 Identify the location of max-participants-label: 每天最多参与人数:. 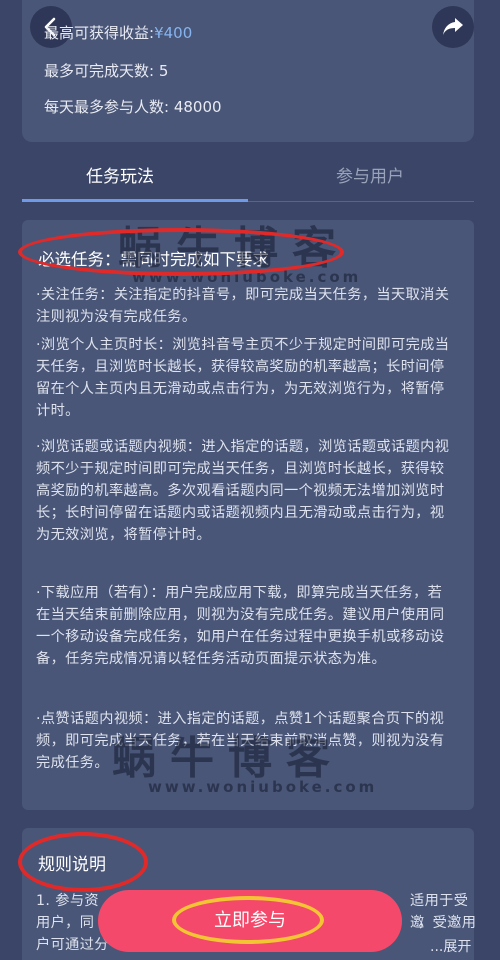
(107, 107).